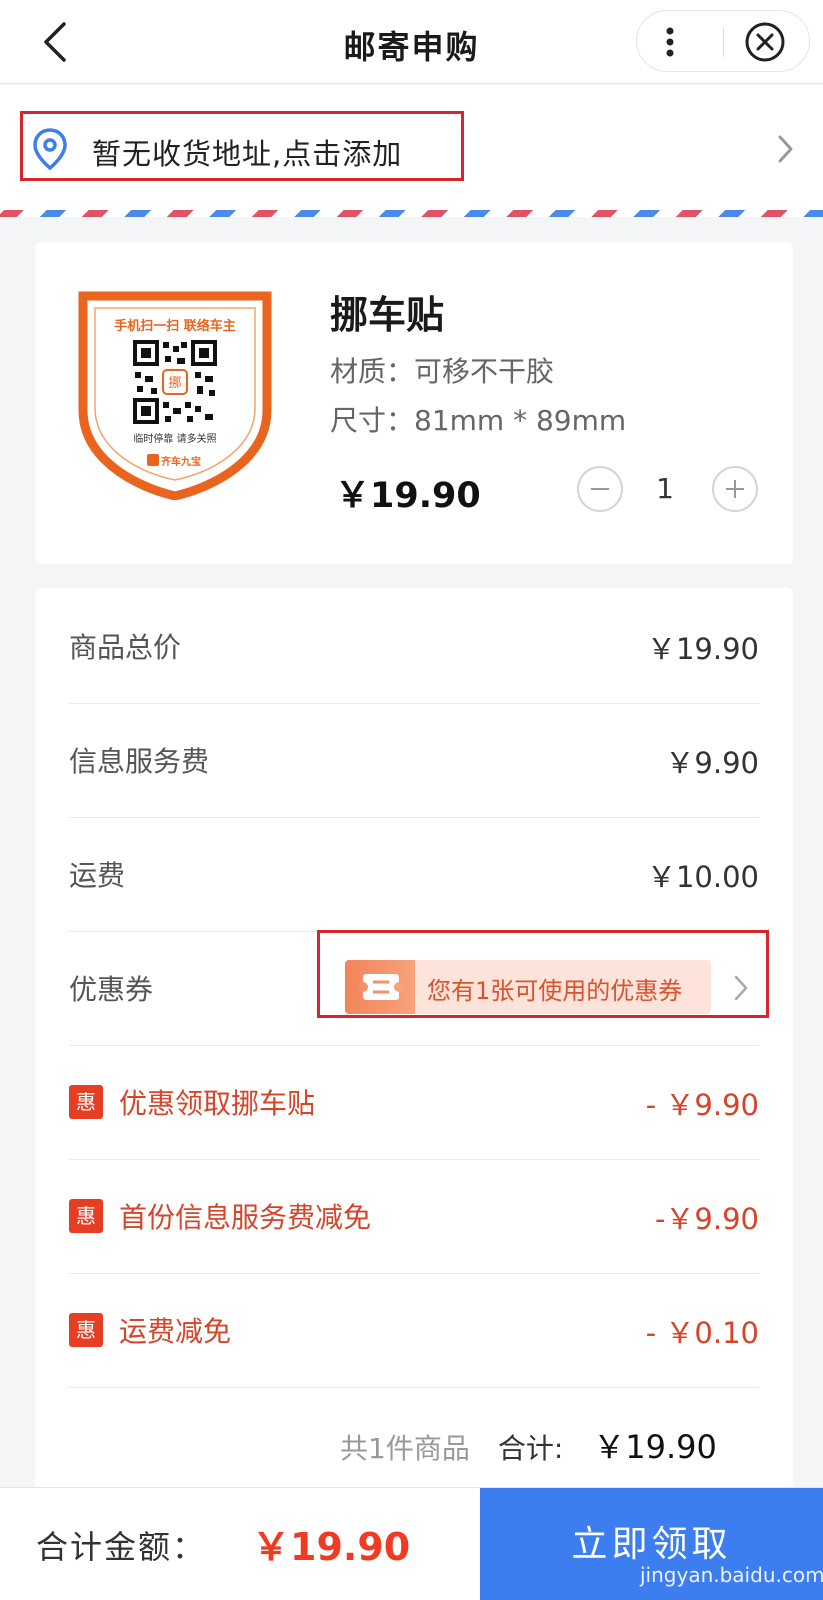 Image resolution: width=823 pixels, height=1600 pixels. I want to click on discount-row: 惠 优惠领取挪车贴 - ￥9.90, so click(414, 1102).